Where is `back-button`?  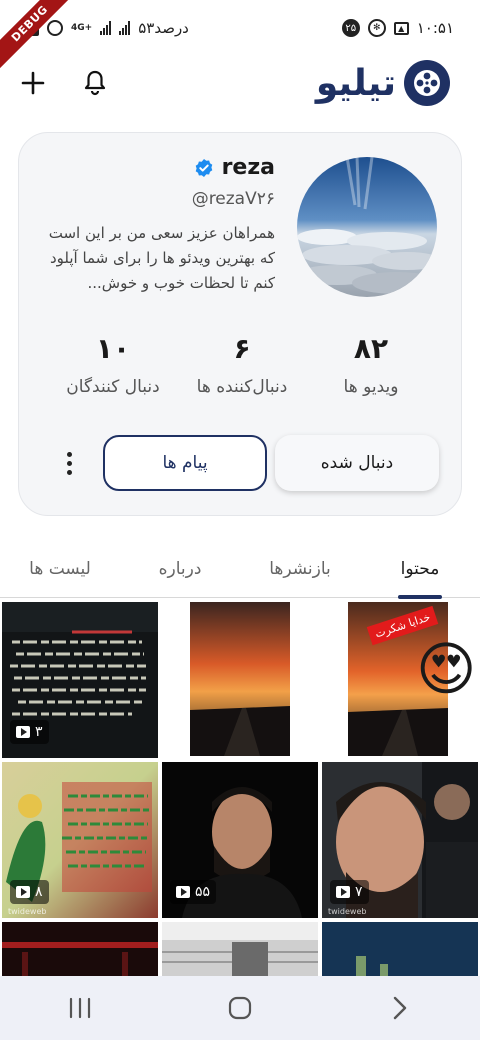
back-button is located at coordinates (400, 1008).